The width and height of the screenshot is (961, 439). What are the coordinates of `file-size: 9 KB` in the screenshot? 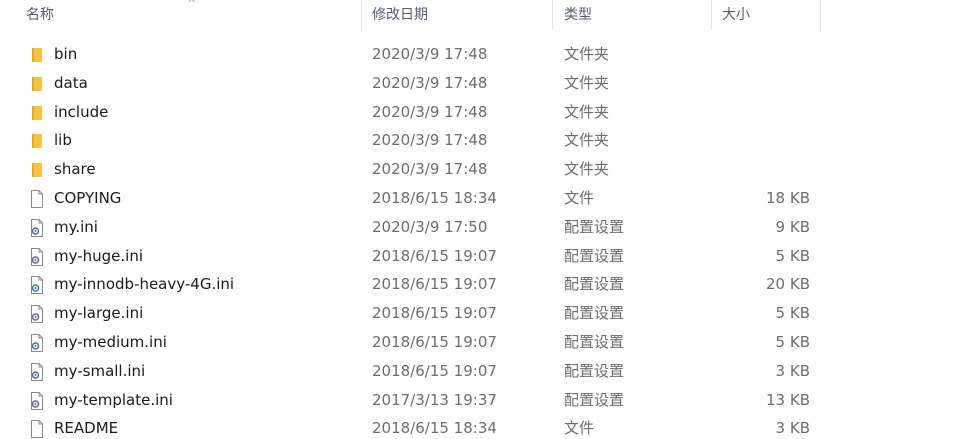 It's located at (792, 226).